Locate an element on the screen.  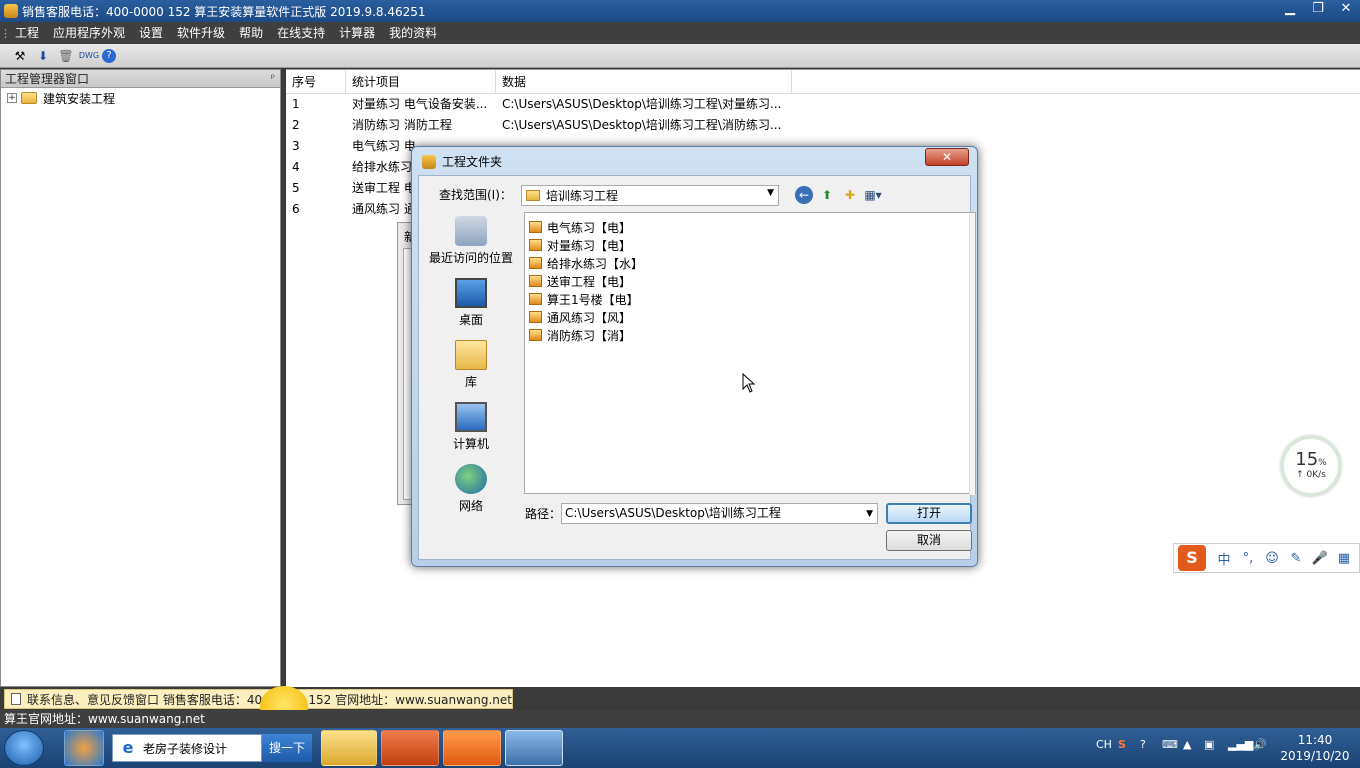
close-button: ✕ is located at coordinates (1346, 10).